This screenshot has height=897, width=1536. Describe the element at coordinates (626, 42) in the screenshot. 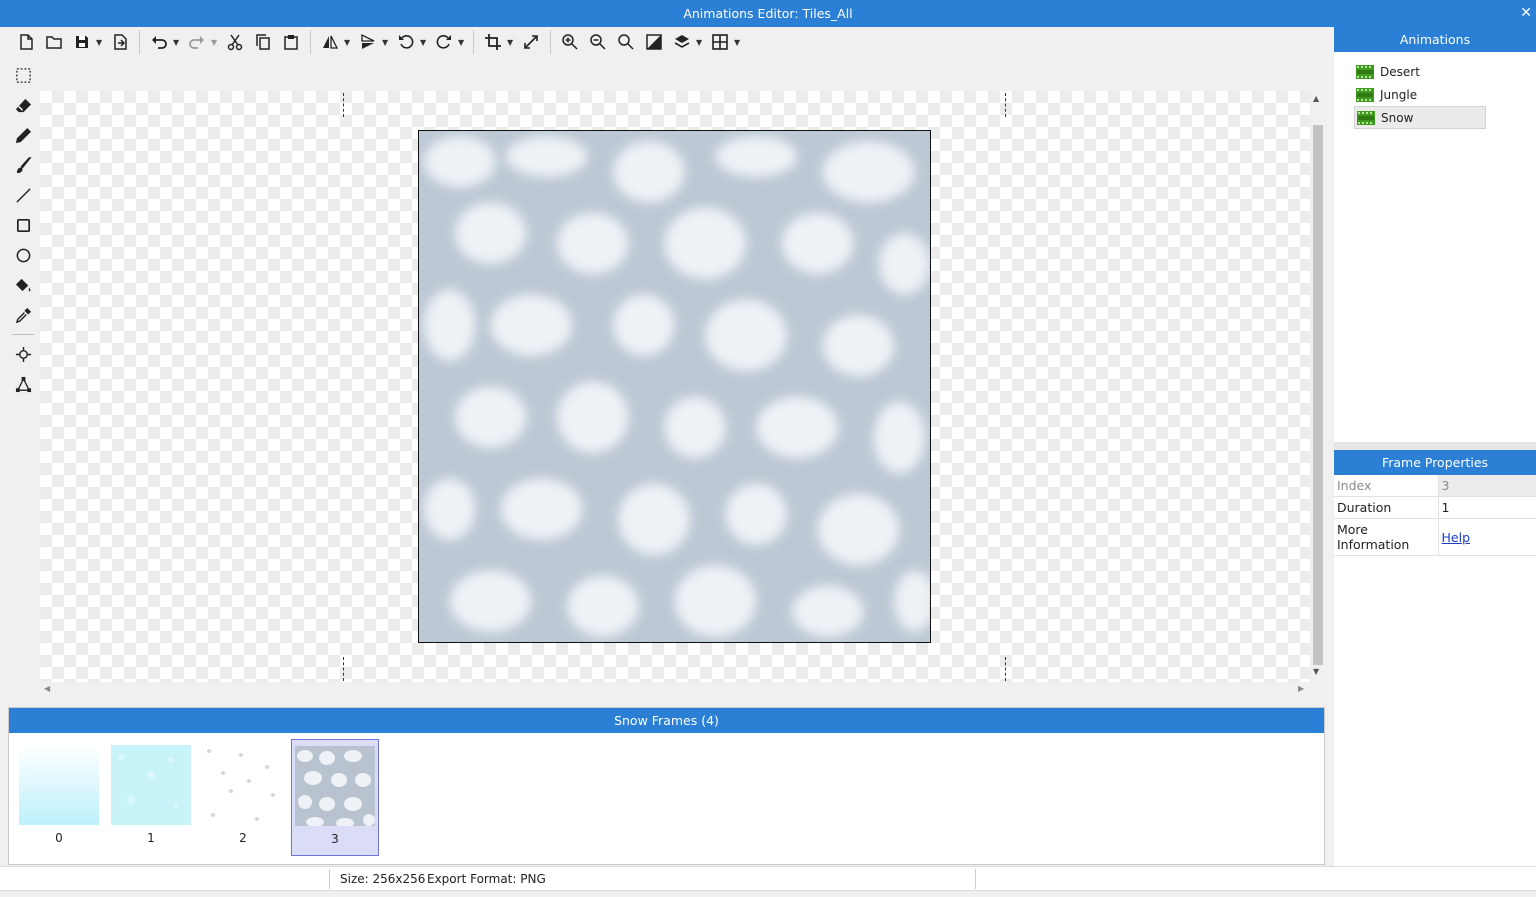

I see `zoom-reset-icon` at that location.